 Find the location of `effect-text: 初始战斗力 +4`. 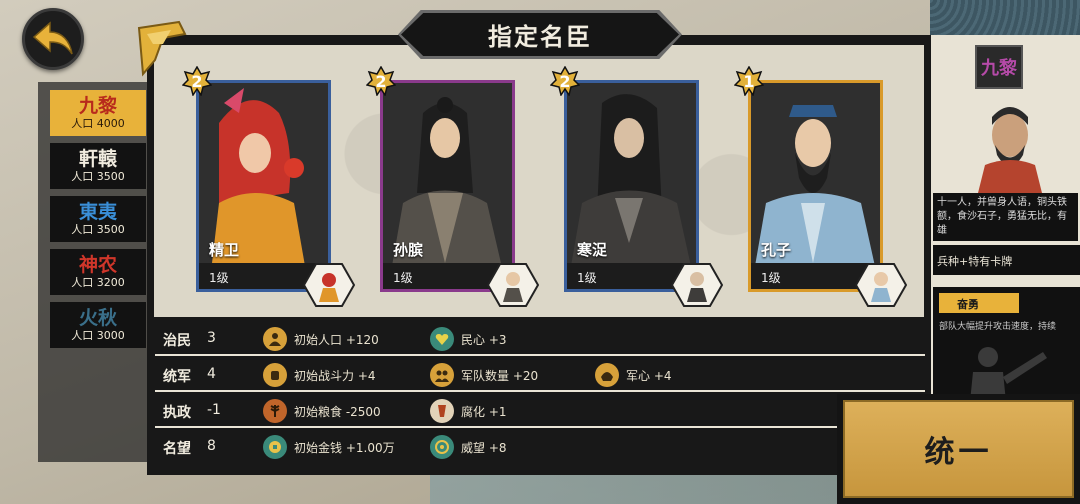

effect-text: 初始战斗力 +4 is located at coordinates (335, 375).